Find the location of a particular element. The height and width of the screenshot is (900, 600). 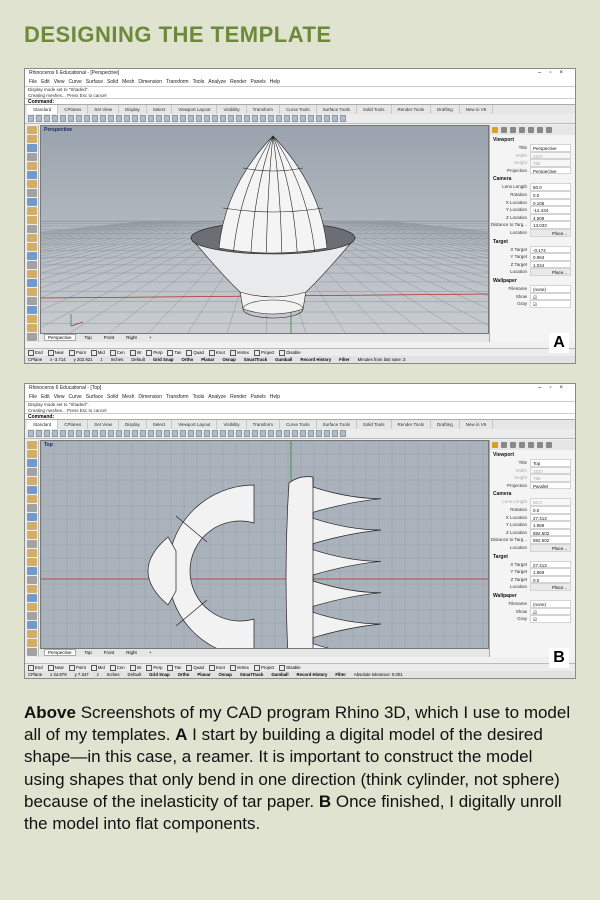

property-value: 0.0 is located at coordinates (550, 579).